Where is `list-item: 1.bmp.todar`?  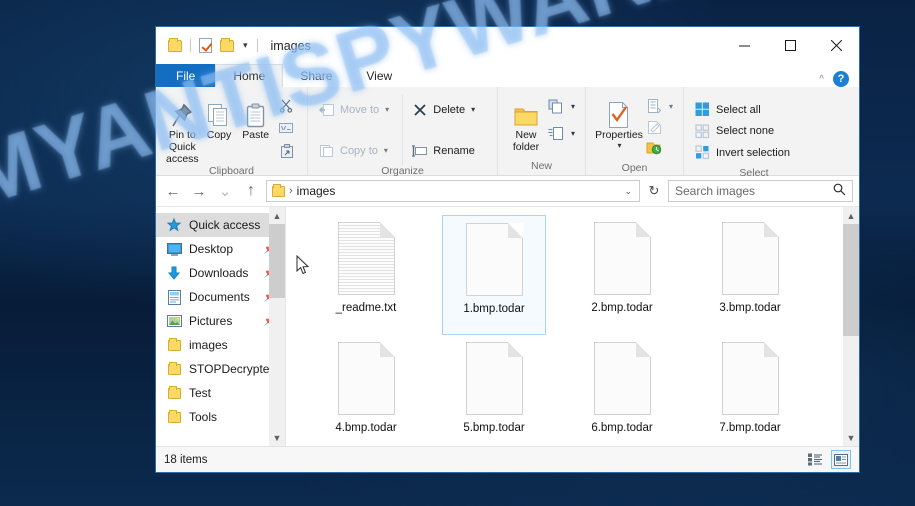 list-item: 1.bmp.todar is located at coordinates (494, 275).